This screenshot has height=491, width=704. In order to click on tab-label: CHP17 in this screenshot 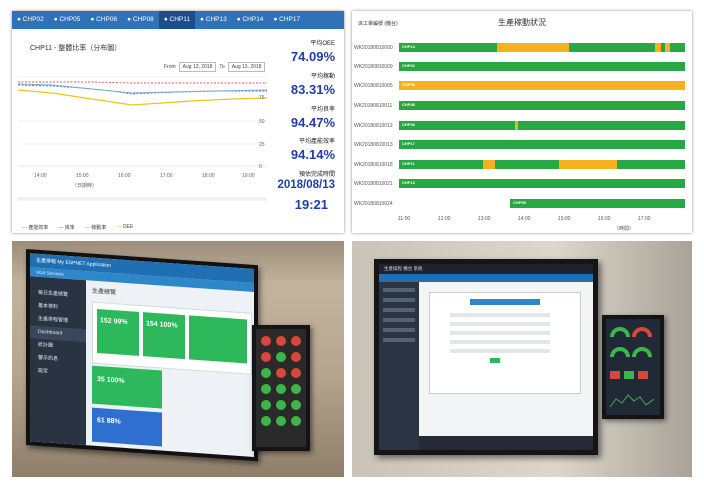, I will do `click(290, 19)`.